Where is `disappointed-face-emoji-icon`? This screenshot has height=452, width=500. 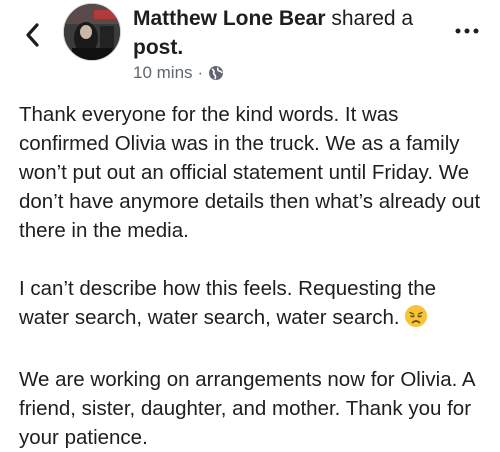 disappointed-face-emoji-icon is located at coordinates (416, 320).